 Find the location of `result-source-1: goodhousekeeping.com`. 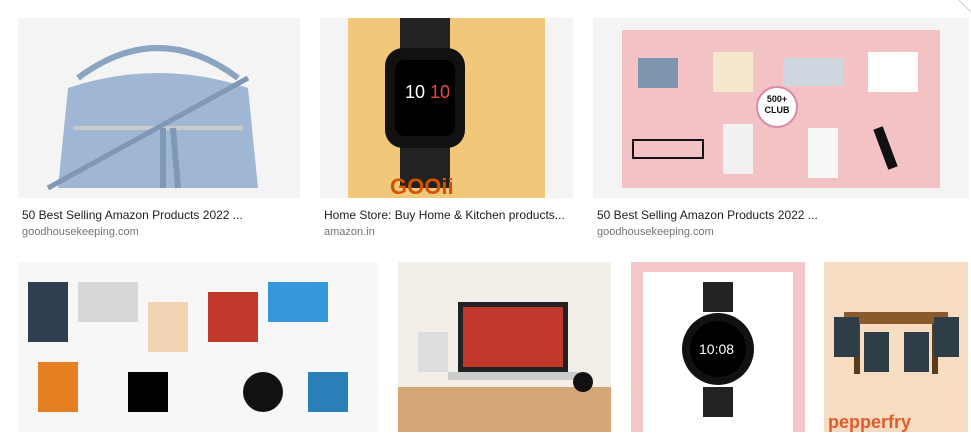

result-source-1: goodhousekeeping.com is located at coordinates (80, 232).